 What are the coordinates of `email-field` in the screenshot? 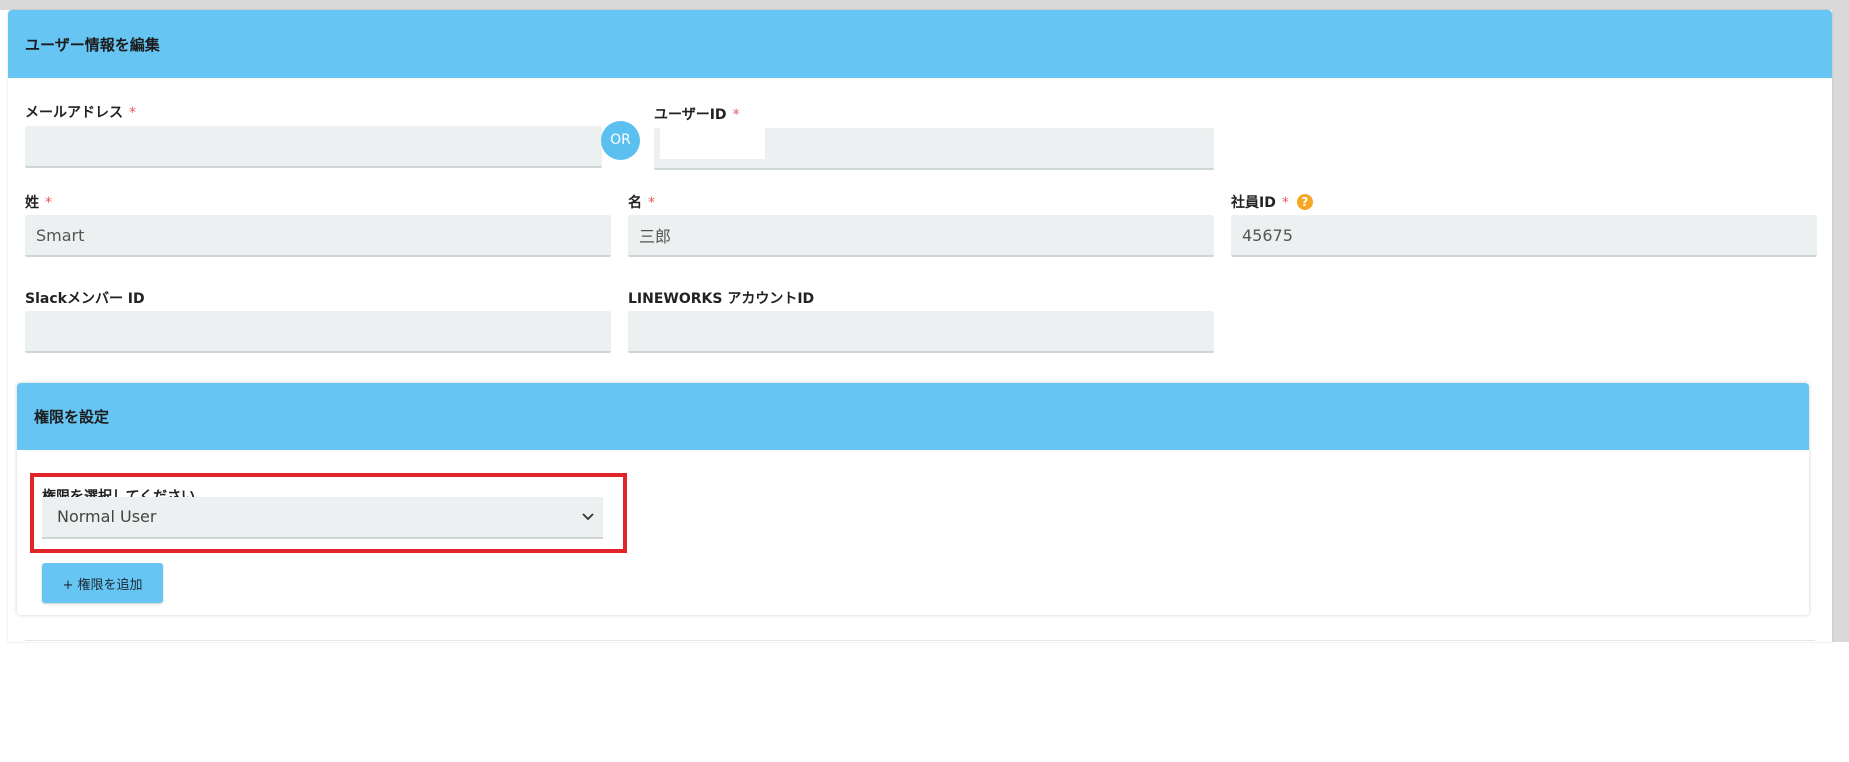 It's located at (313, 147).